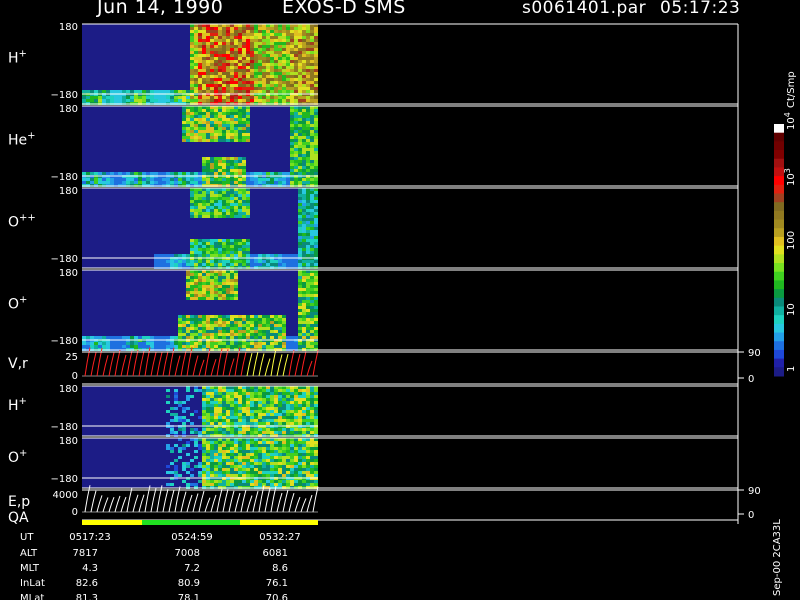  What do you see at coordinates (277, 596) in the screenshot?
I see `footer-value: 70.6` at bounding box center [277, 596].